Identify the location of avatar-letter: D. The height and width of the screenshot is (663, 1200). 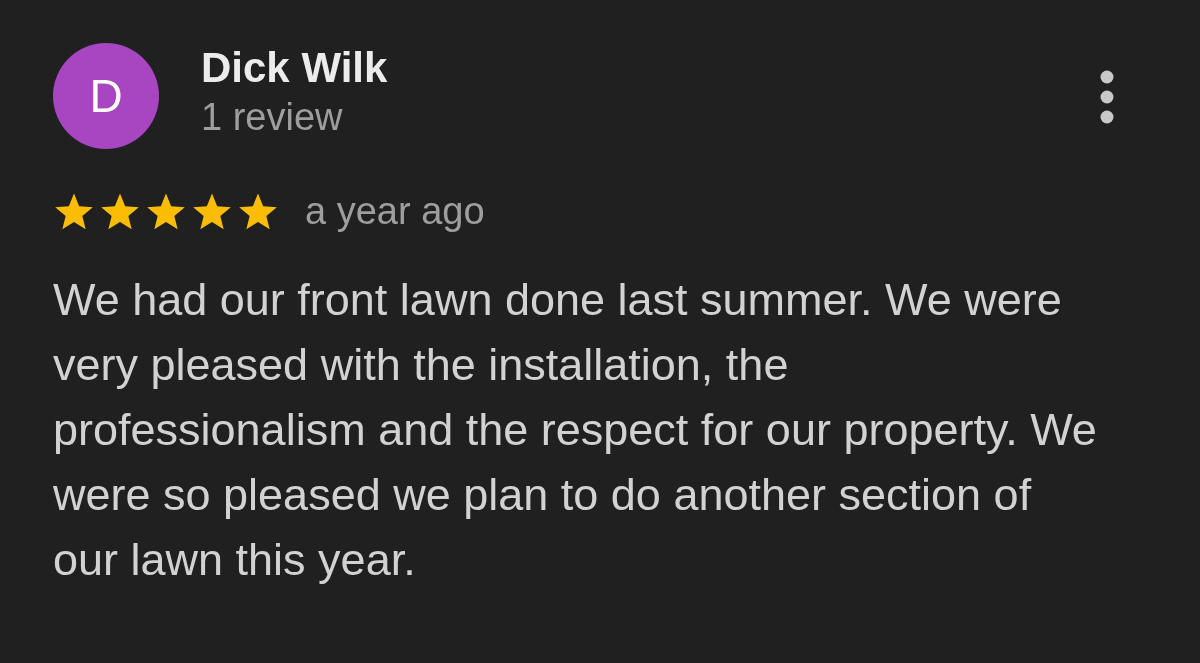
(106, 96).